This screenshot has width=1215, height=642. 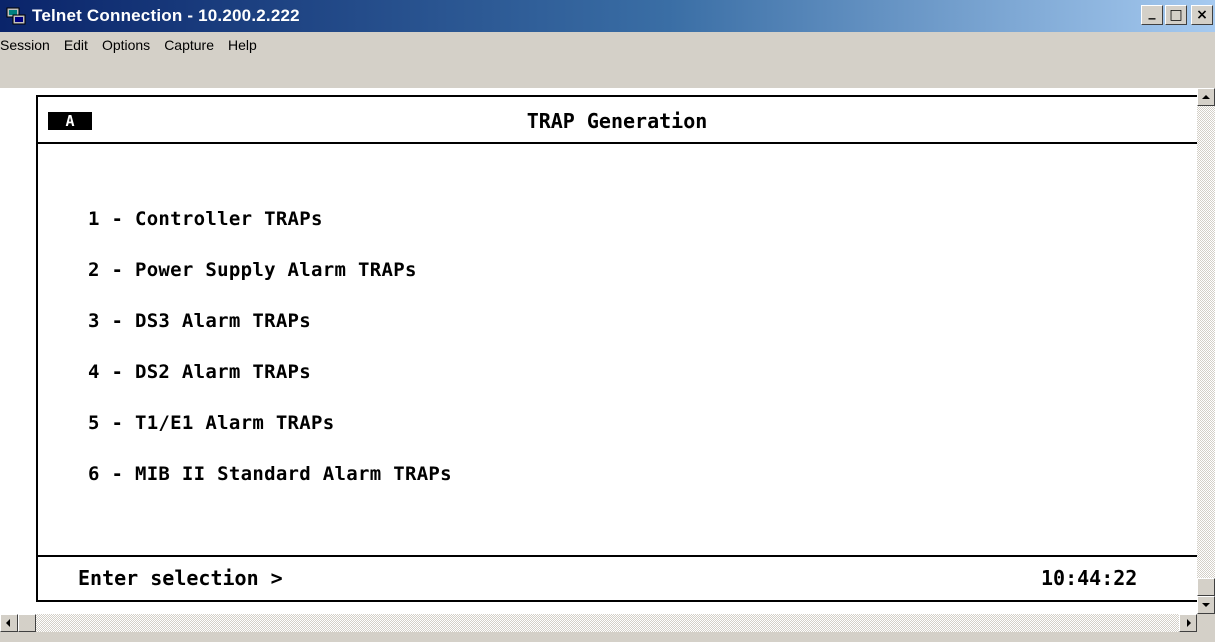 I want to click on arrow-up-icon, so click(x=1206, y=97).